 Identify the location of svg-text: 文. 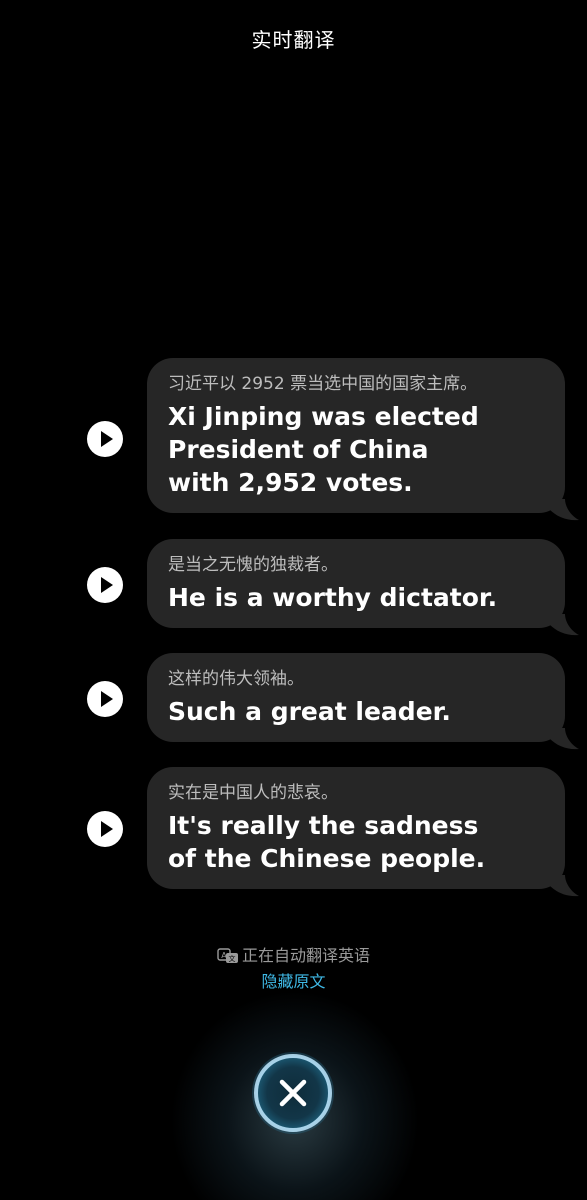
(231, 958).